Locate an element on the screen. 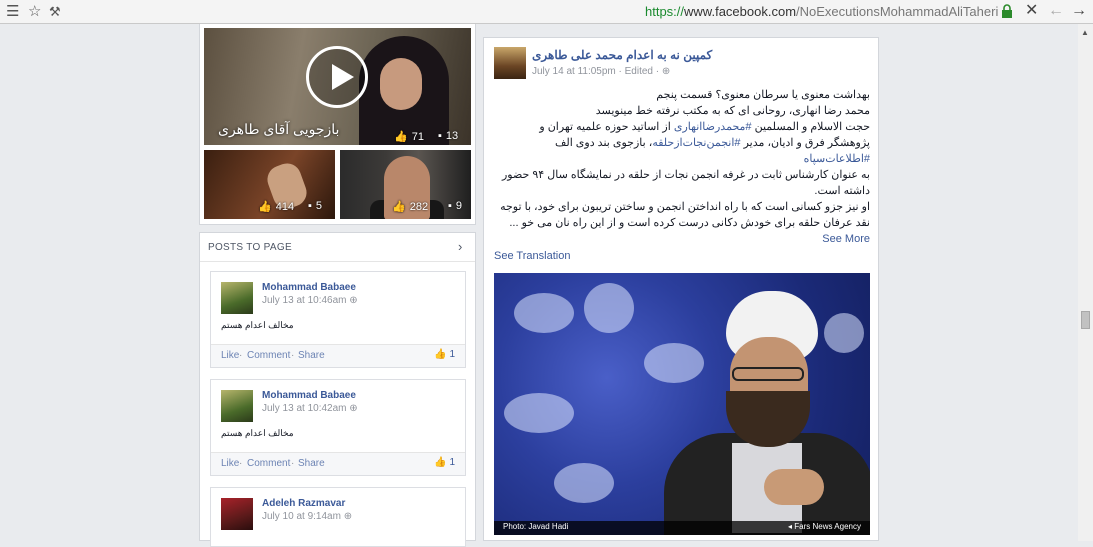 This screenshot has width=1093, height=547. hashtag-link: #انجمن‌نجات‌ازحلقه is located at coordinates (696, 143).